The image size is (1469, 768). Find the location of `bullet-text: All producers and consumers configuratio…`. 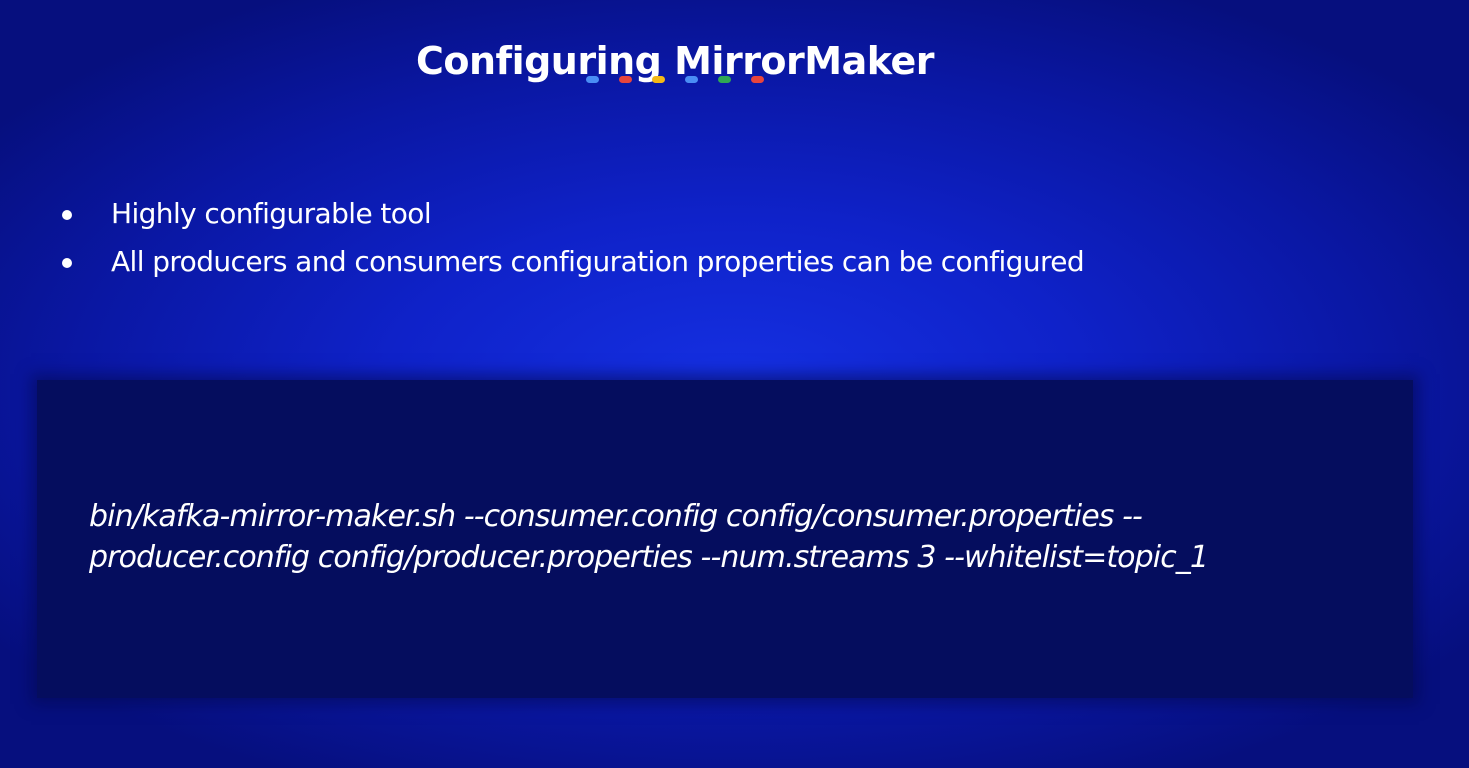

bullet-text: All producers and consumers configuratio… is located at coordinates (598, 261).